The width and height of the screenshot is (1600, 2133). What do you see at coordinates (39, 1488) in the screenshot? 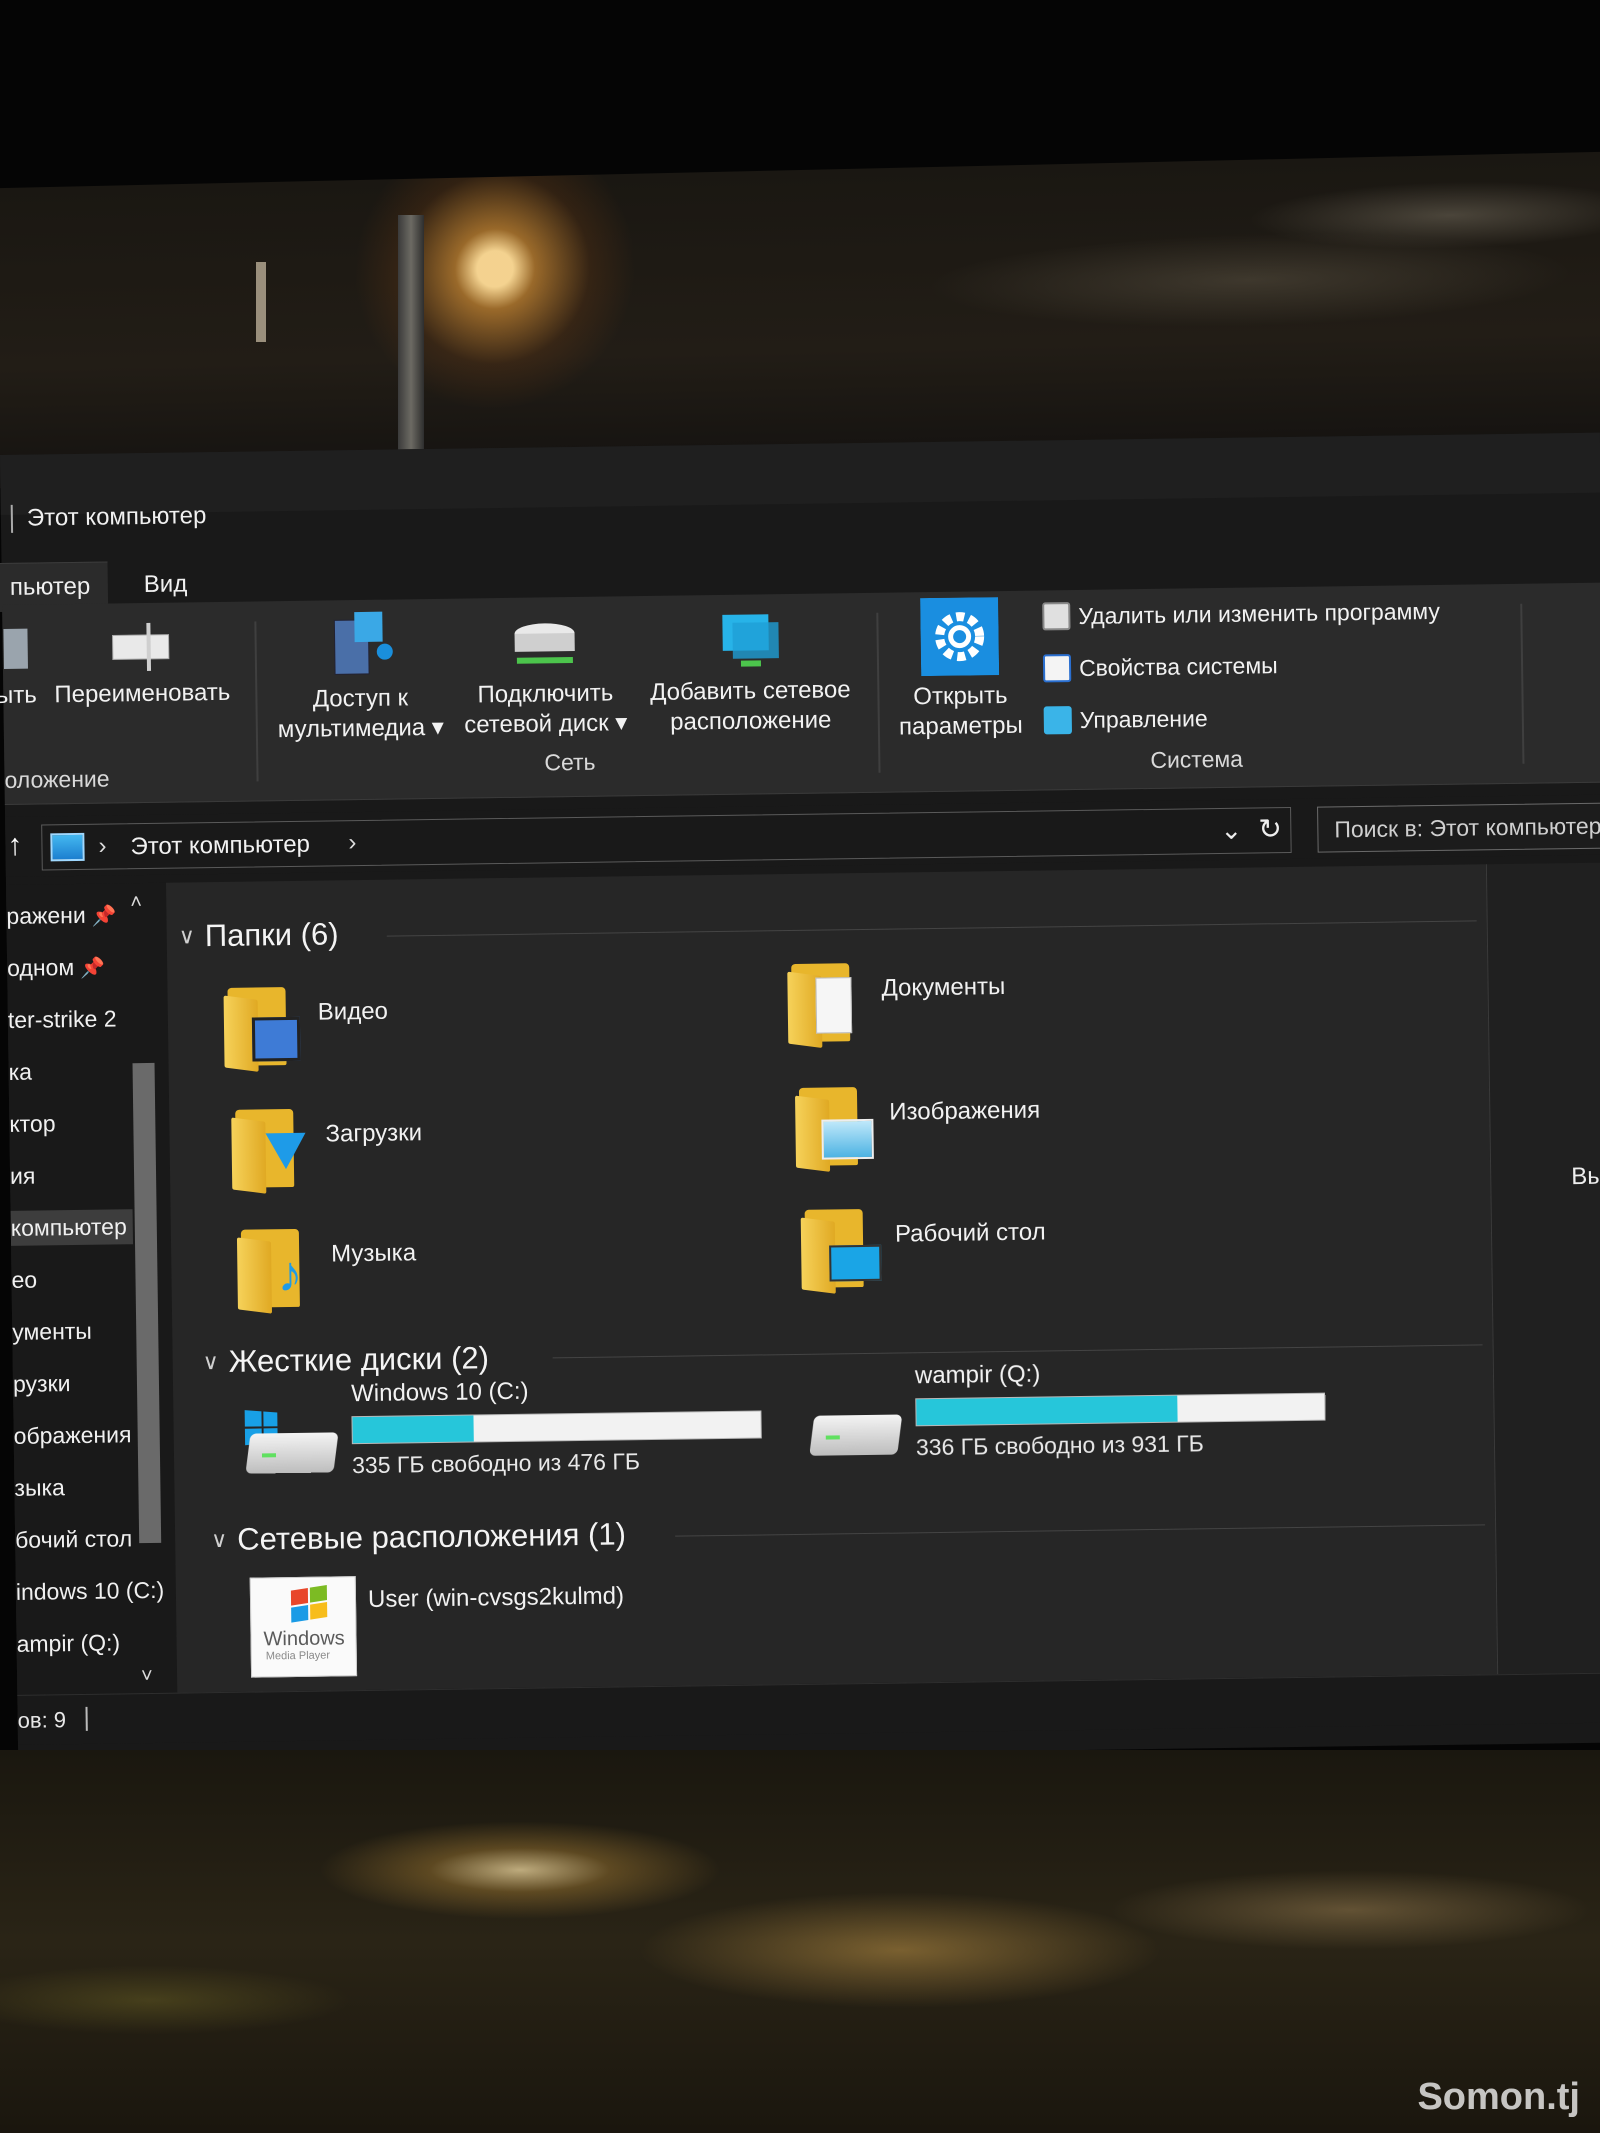
I see `nav-item-music: зыка` at bounding box center [39, 1488].